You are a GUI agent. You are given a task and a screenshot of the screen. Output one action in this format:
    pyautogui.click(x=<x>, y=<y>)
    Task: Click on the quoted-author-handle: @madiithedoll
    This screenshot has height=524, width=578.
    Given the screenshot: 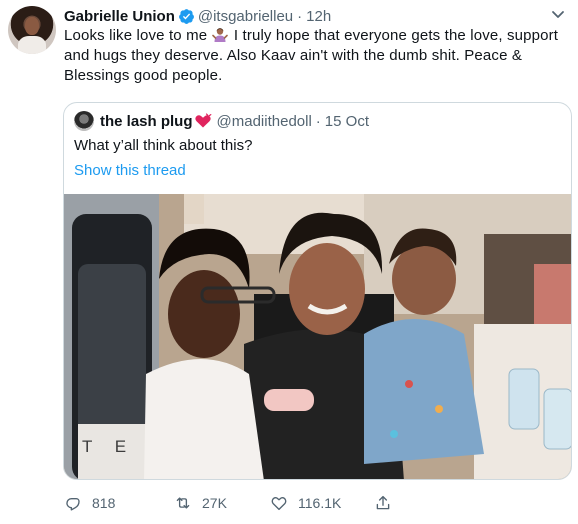 What is the action you would take?
    pyautogui.click(x=264, y=121)
    